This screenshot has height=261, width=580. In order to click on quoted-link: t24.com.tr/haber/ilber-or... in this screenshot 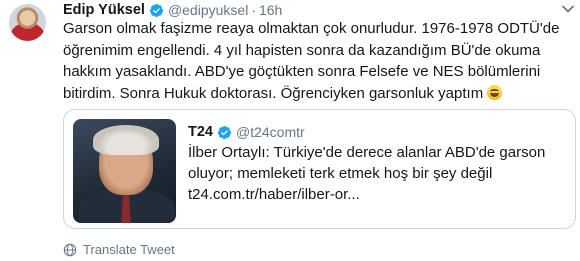, I will do `click(378, 194)`.